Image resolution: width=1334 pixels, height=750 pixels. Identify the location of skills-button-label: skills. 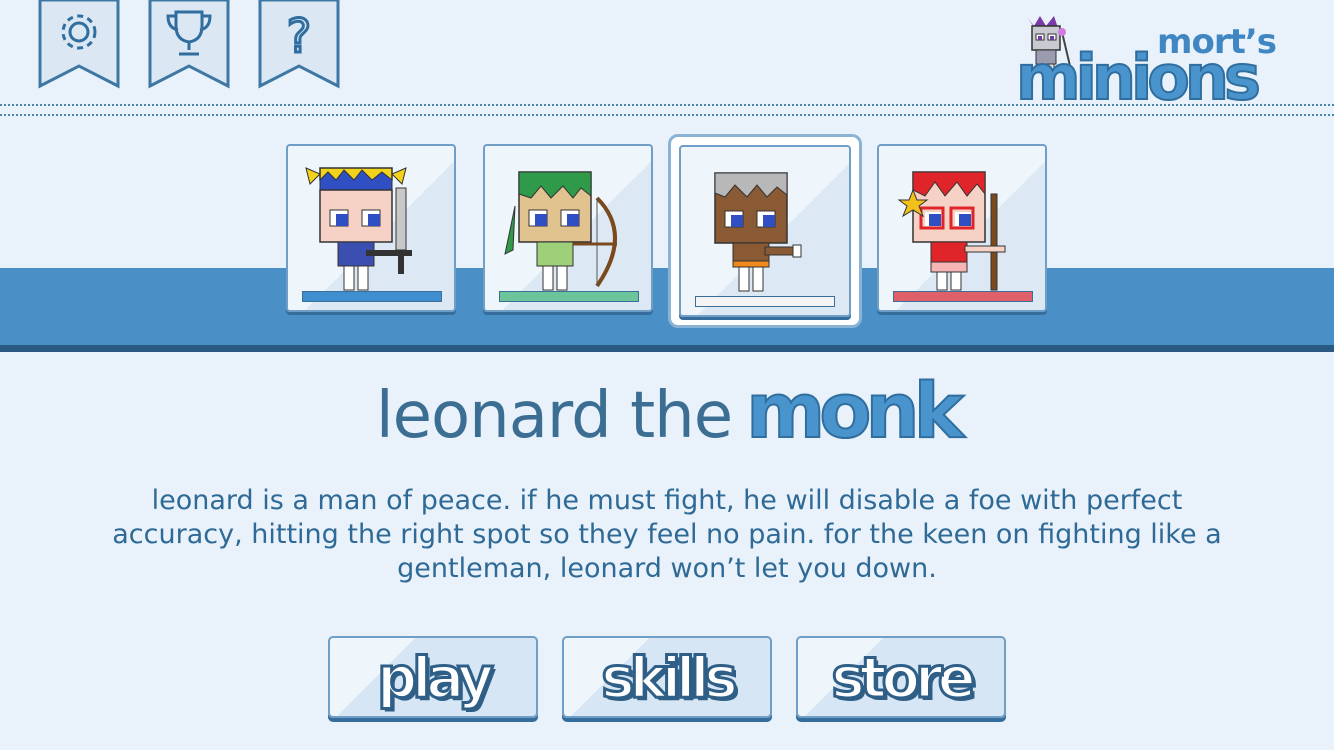
(670, 679).